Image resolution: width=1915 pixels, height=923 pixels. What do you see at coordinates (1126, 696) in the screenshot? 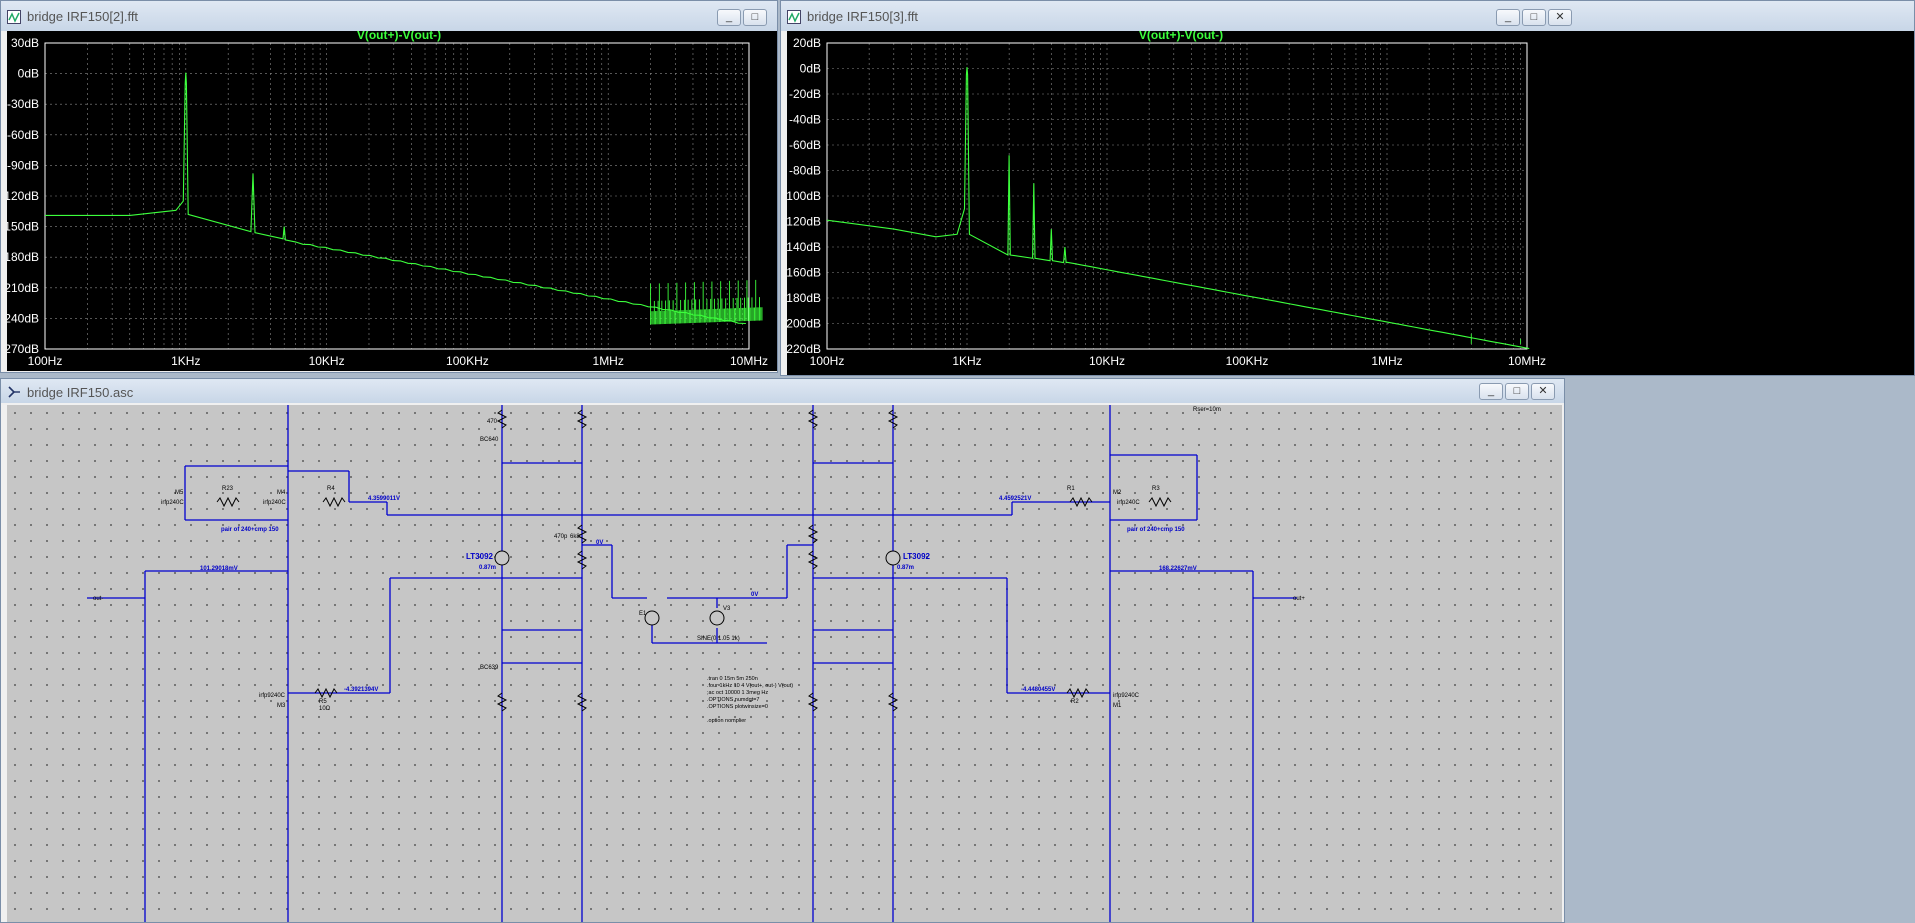
I see `label-irfp9240c-2: irfp9240C` at bounding box center [1126, 696].